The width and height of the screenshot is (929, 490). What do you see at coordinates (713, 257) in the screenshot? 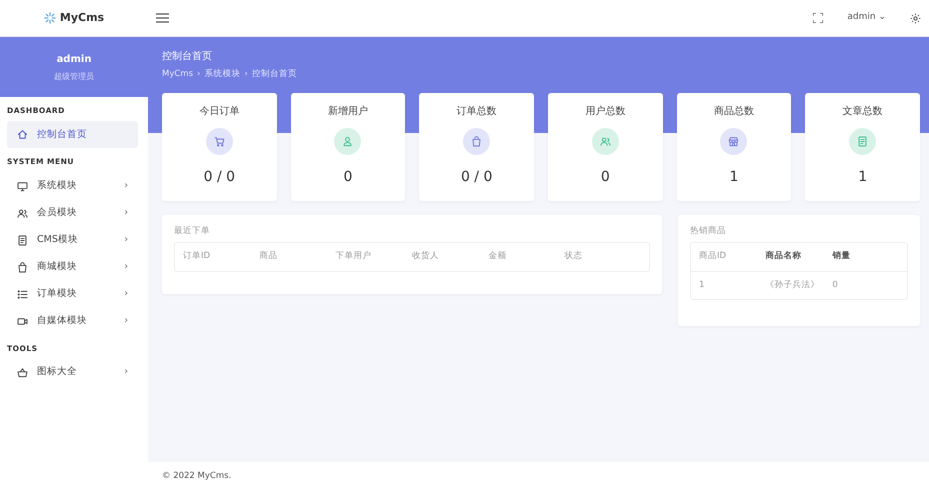
I see `column-header: 商品ID` at bounding box center [713, 257].